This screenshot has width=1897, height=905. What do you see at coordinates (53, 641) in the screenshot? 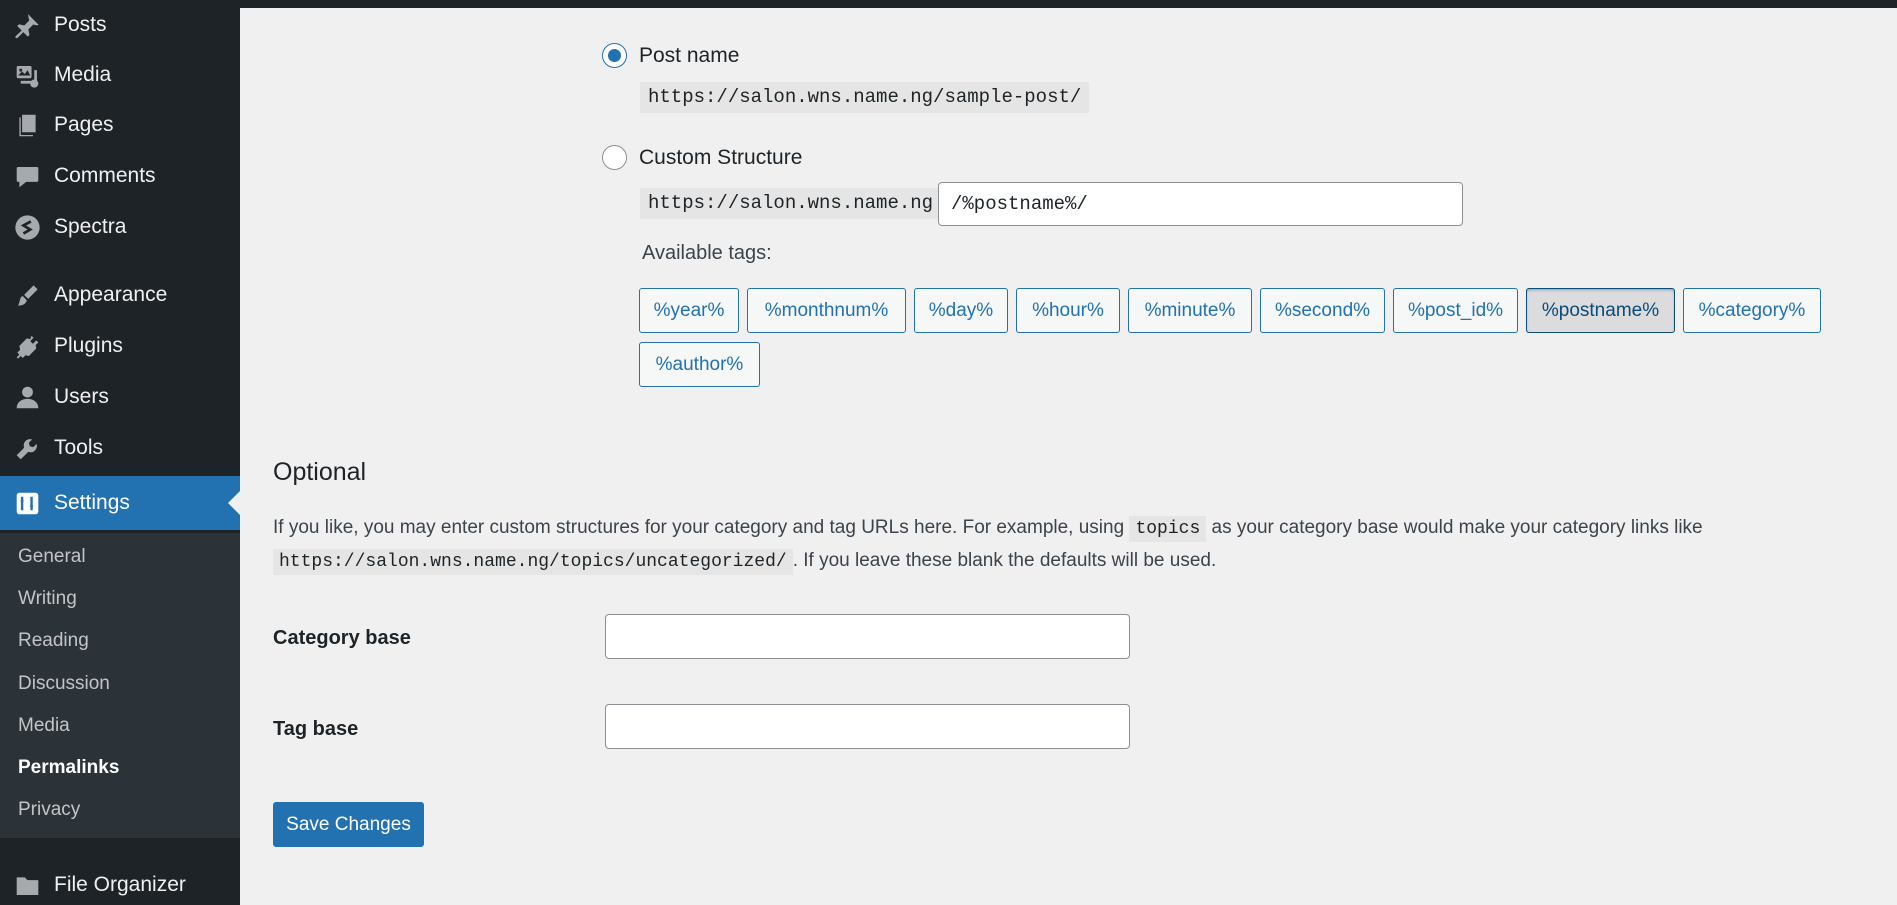
I see `submenu-reading: Reading` at bounding box center [53, 641].